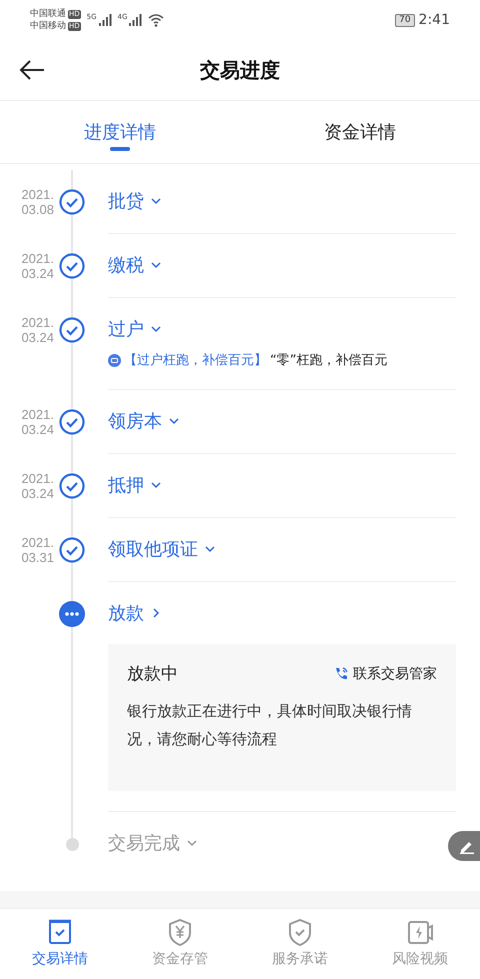 Image resolution: width=480 pixels, height=979 pixels. What do you see at coordinates (240, 70) in the screenshot?
I see `page-title: 交易进度` at bounding box center [240, 70].